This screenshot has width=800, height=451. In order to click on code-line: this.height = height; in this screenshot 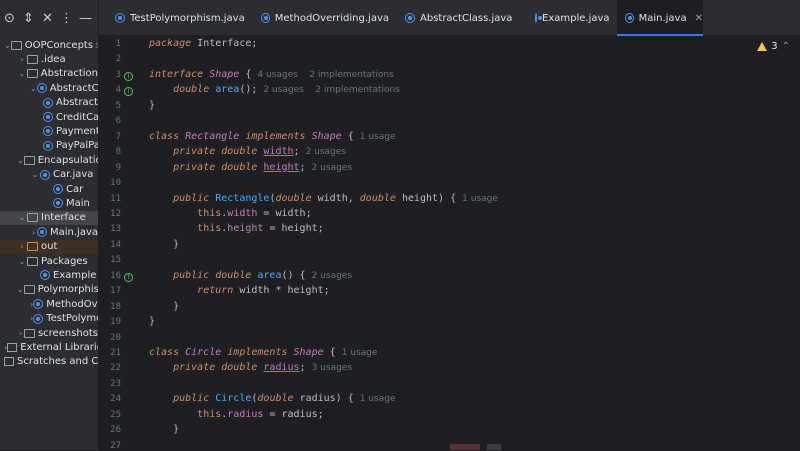, I will do `click(236, 228)`.